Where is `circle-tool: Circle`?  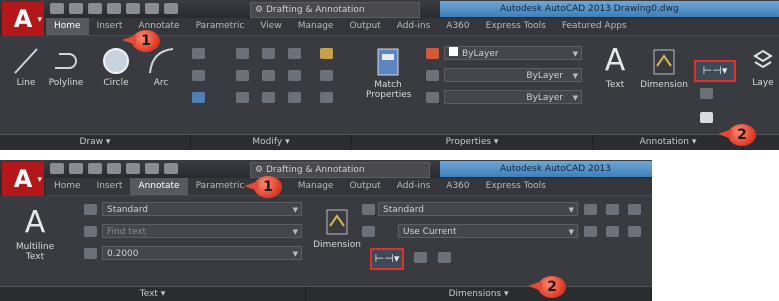
circle-tool: Circle is located at coordinates (116, 67).